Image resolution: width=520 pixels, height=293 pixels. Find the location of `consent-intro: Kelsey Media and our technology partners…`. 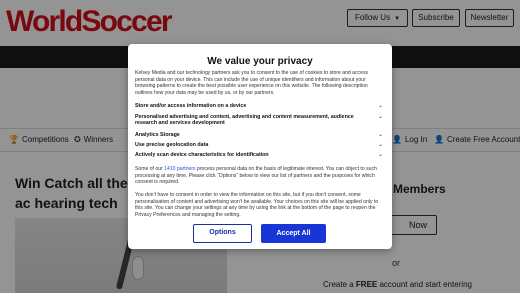

consent-intro: Kelsey Media and our technology partners… is located at coordinates (252, 83).